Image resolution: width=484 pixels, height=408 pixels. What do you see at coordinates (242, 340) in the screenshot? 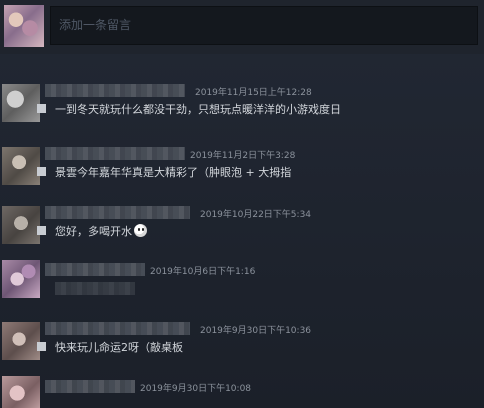
I see `comment-item: 2019年9月30日下午10:36 快来玩儿命运2呀（敲桌板` at bounding box center [242, 340].